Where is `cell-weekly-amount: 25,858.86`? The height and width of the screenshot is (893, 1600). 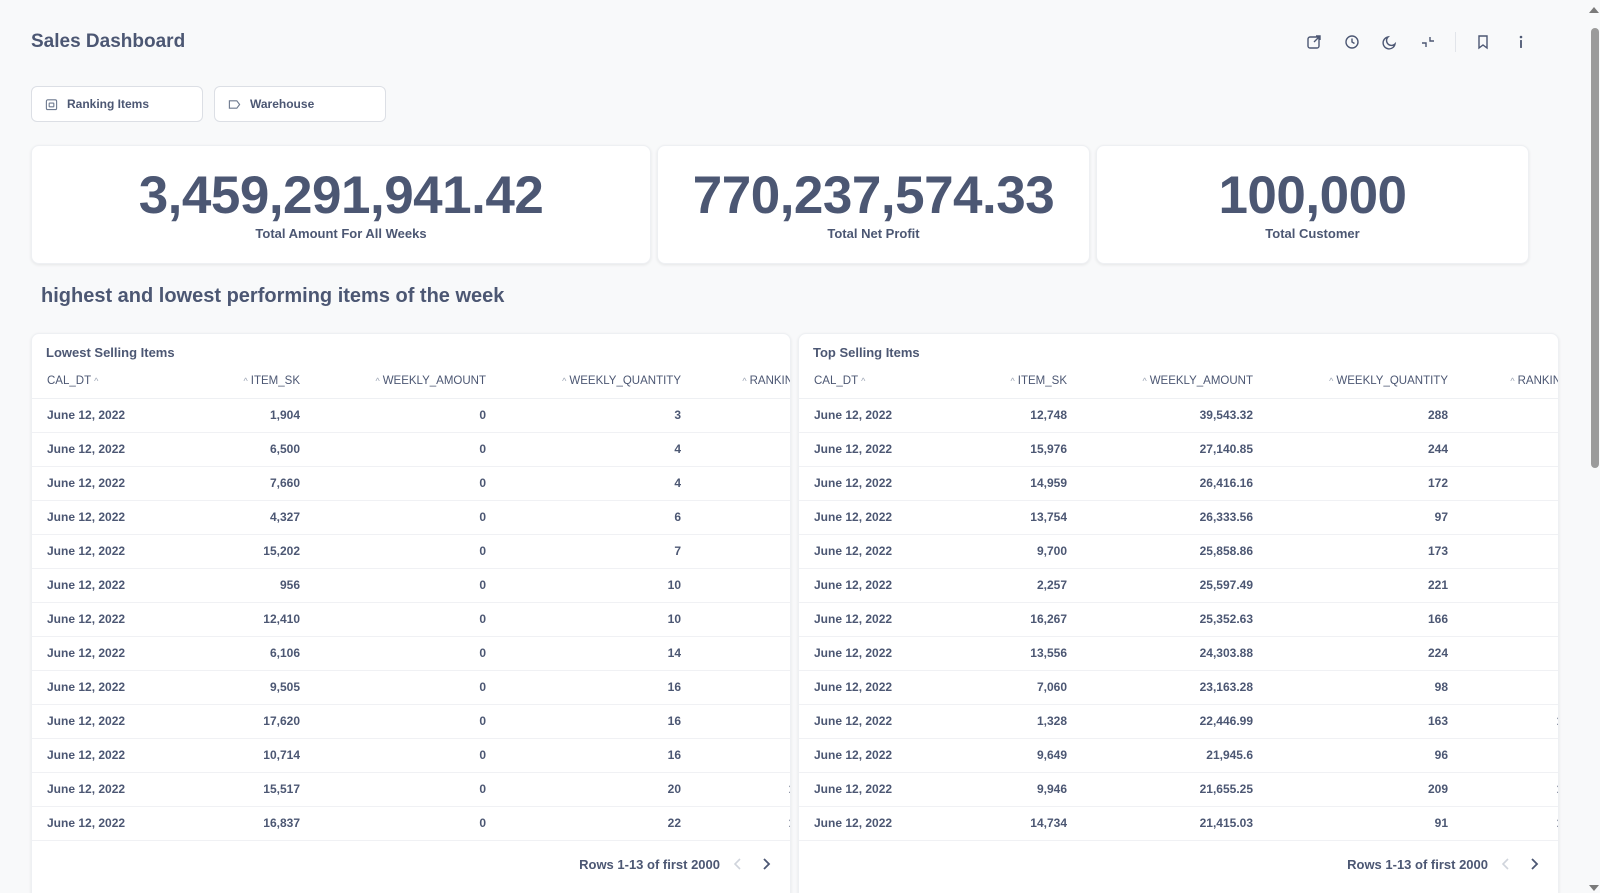 cell-weekly-amount: 25,858.86 is located at coordinates (1170, 551).